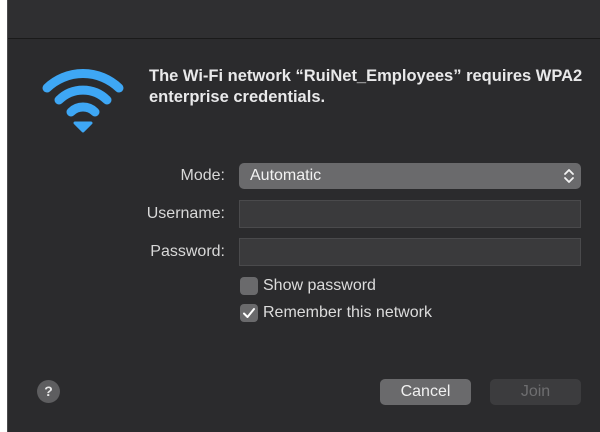  I want to click on mode-value: Automatic, so click(286, 175).